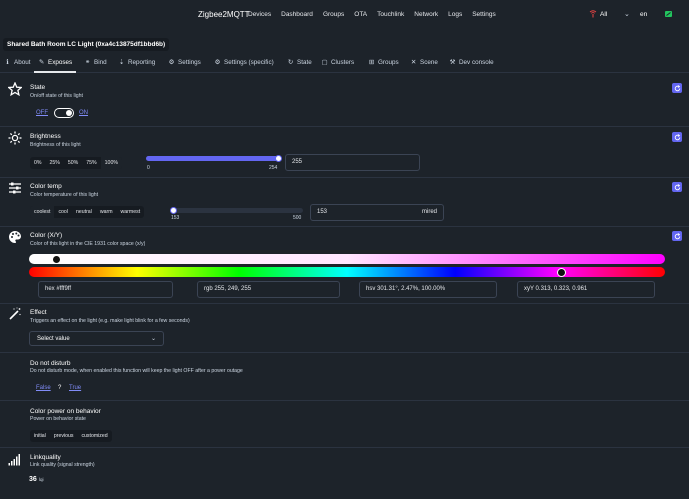 The image size is (689, 499). I want to click on power-on-option-previous: previous, so click(64, 436).